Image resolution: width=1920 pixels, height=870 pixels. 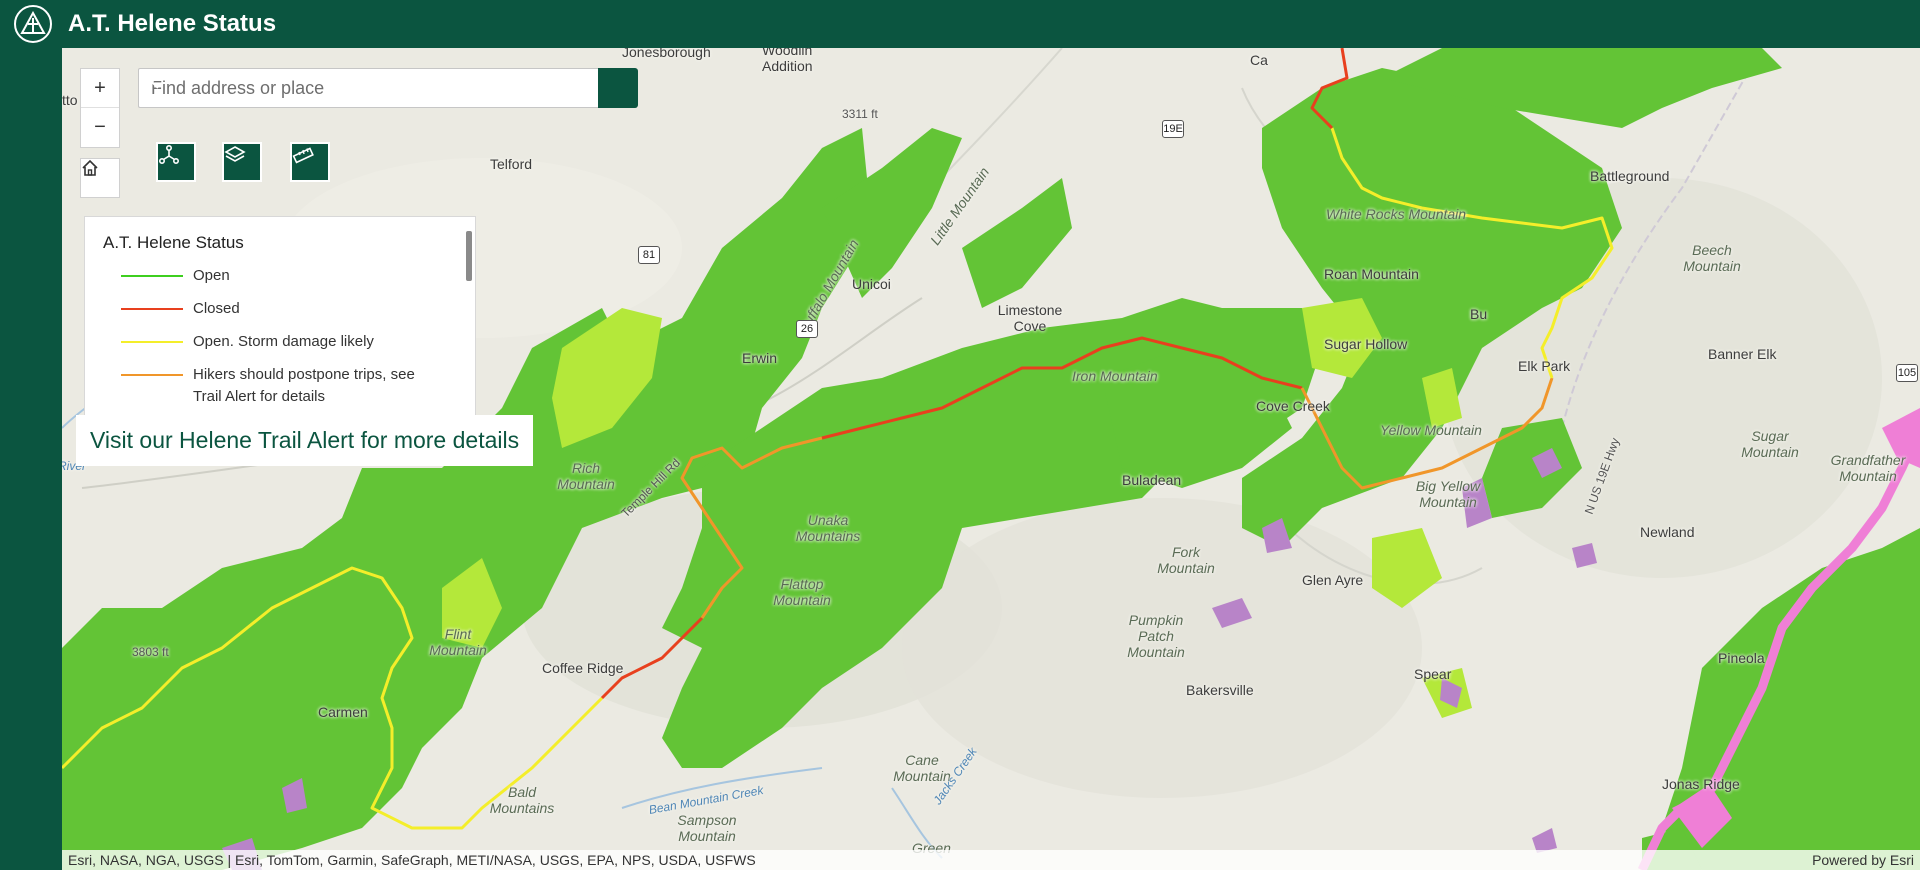 I want to click on map-label: Flattop Mountain, so click(x=802, y=592).